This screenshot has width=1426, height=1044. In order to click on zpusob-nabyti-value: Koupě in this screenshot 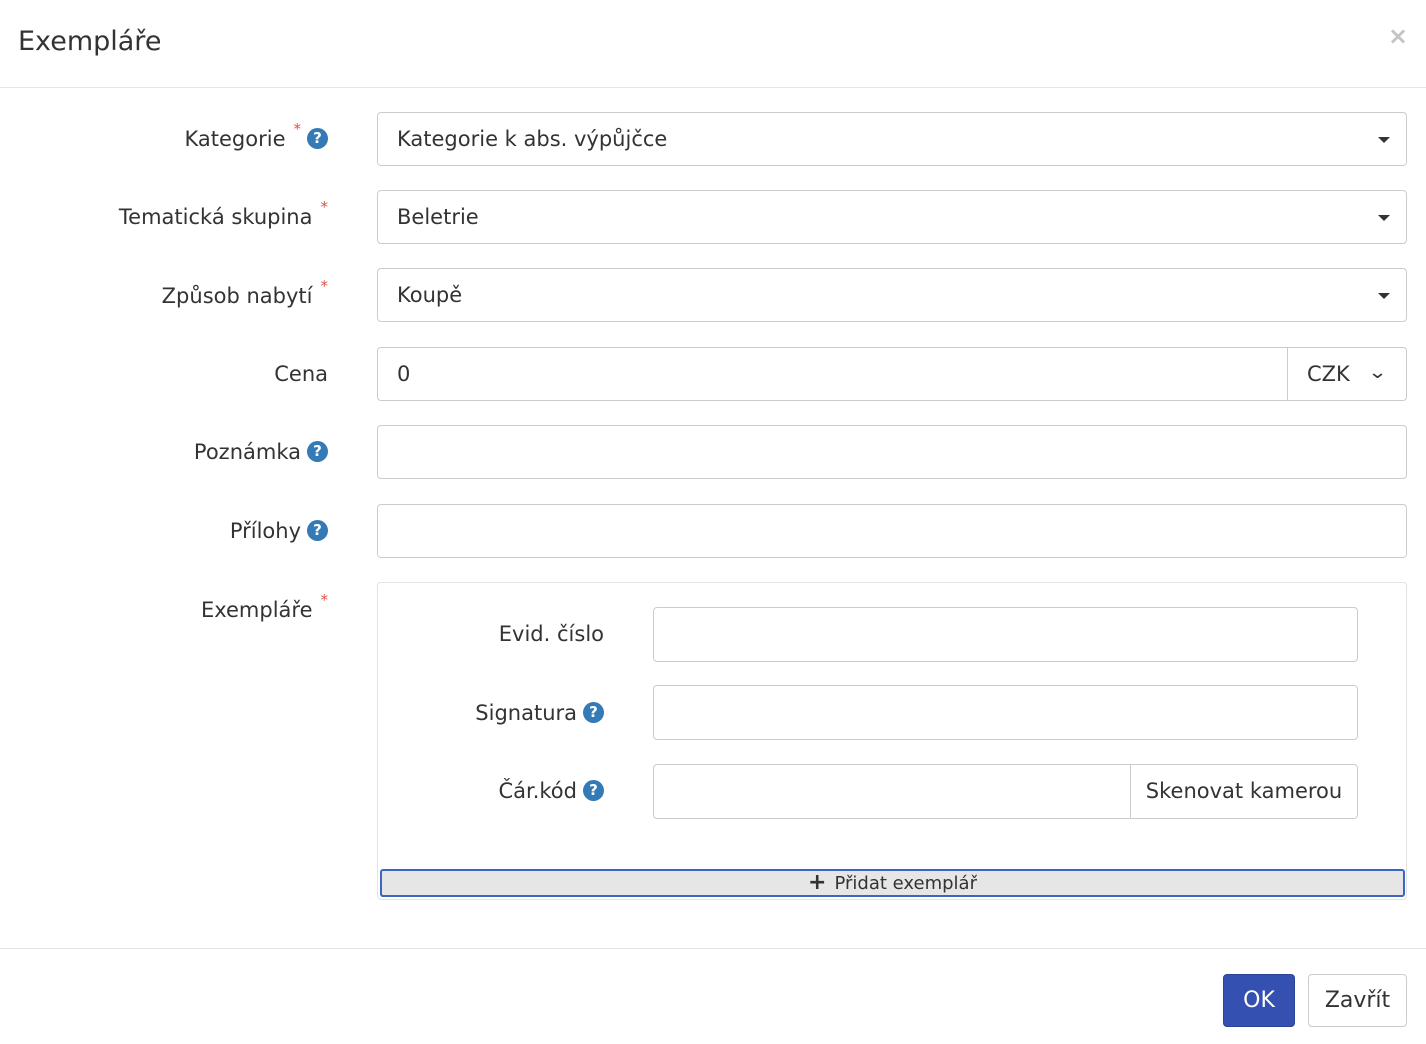, I will do `click(430, 295)`.